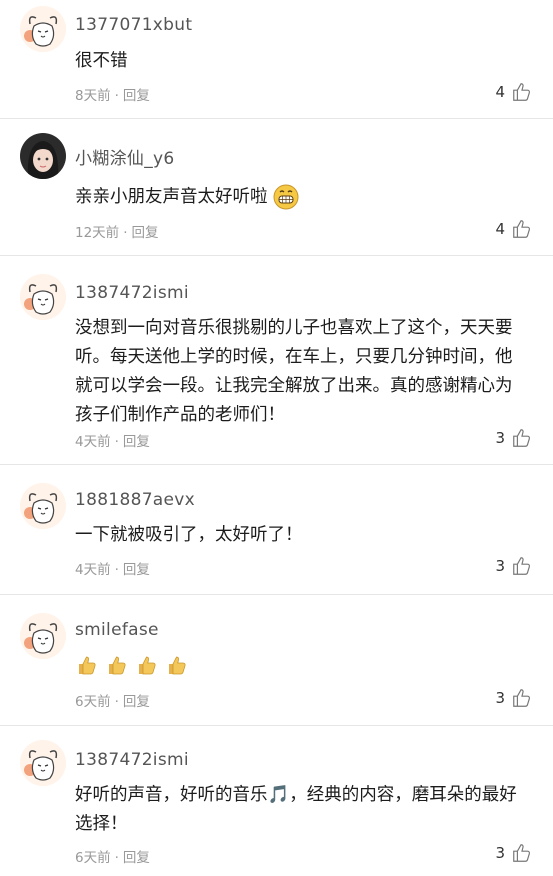 This screenshot has width=553, height=876. I want to click on comment-text: 一下就被吸引了，太好听了！, so click(189, 535).